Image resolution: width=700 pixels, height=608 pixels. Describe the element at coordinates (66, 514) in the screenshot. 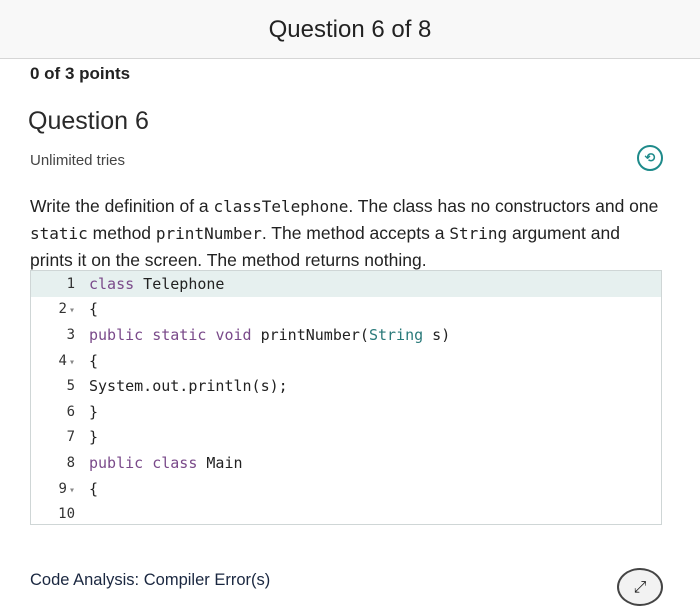

I see `line-number-text: 10` at that location.